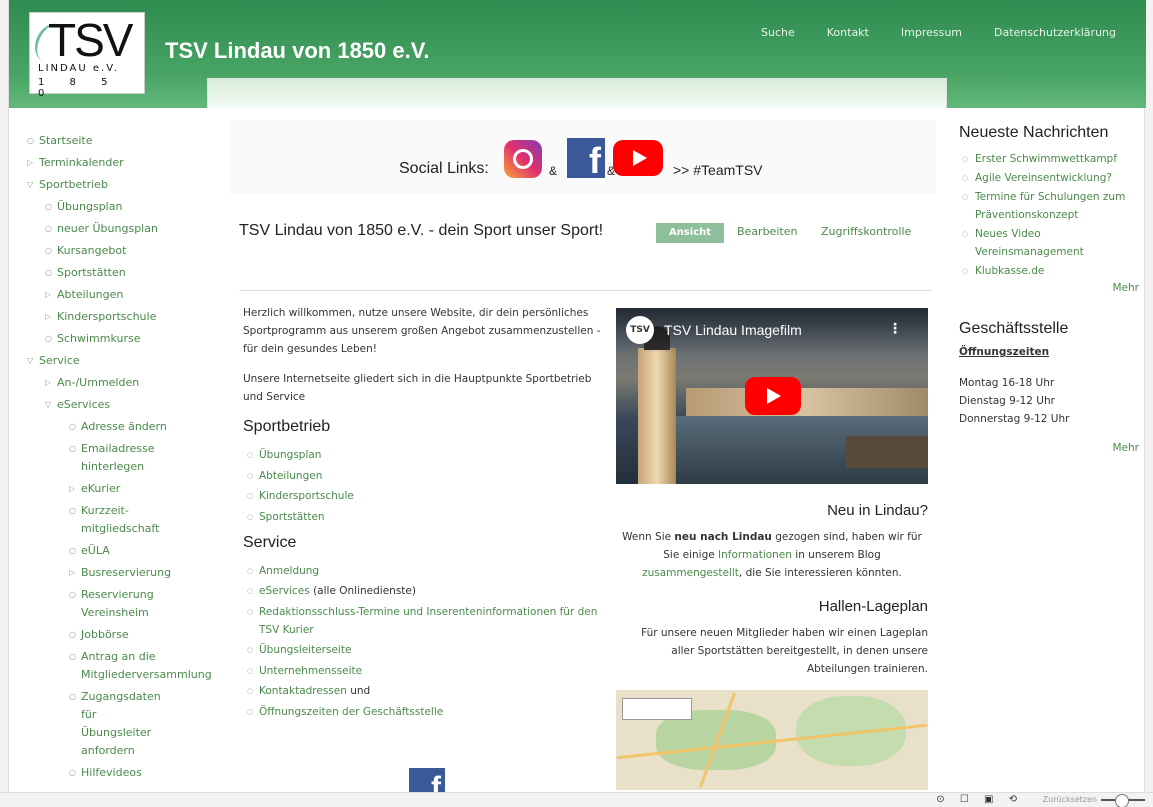 This screenshot has width=1153, height=807. What do you see at coordinates (66, 140) in the screenshot?
I see `sidebar-item-label: Startseite` at bounding box center [66, 140].